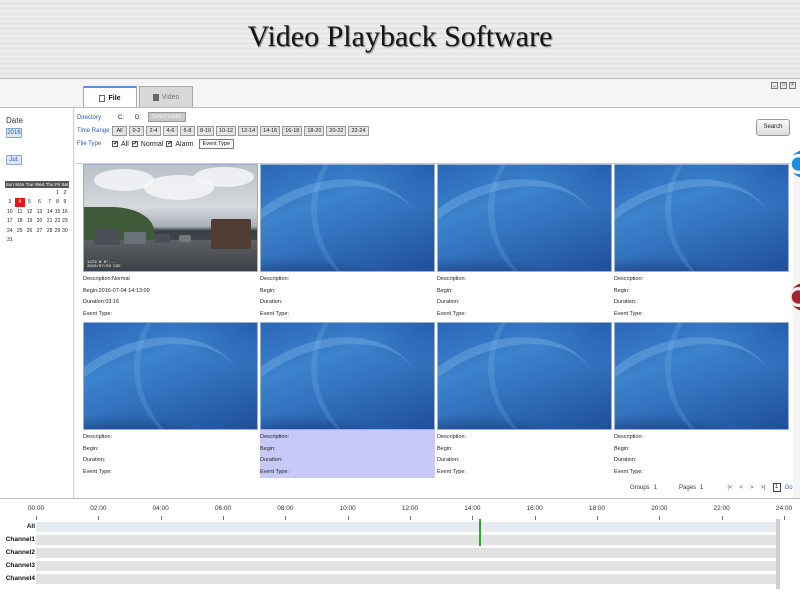  I want to click on time-range-button: 20-22, so click(336, 131).